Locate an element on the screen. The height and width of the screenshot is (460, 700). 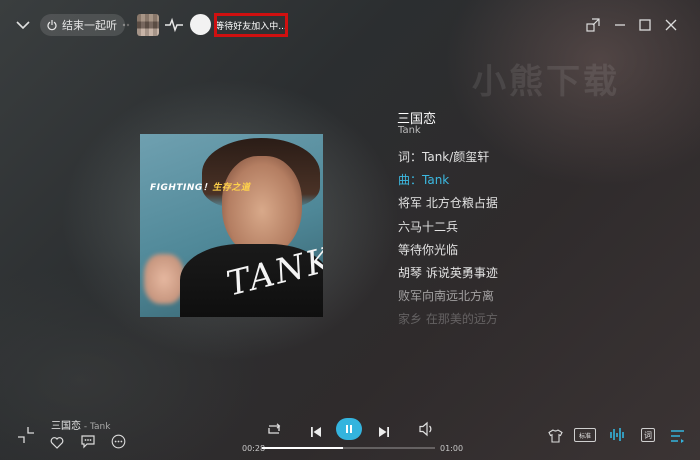
pause-icon is located at coordinates (349, 429).